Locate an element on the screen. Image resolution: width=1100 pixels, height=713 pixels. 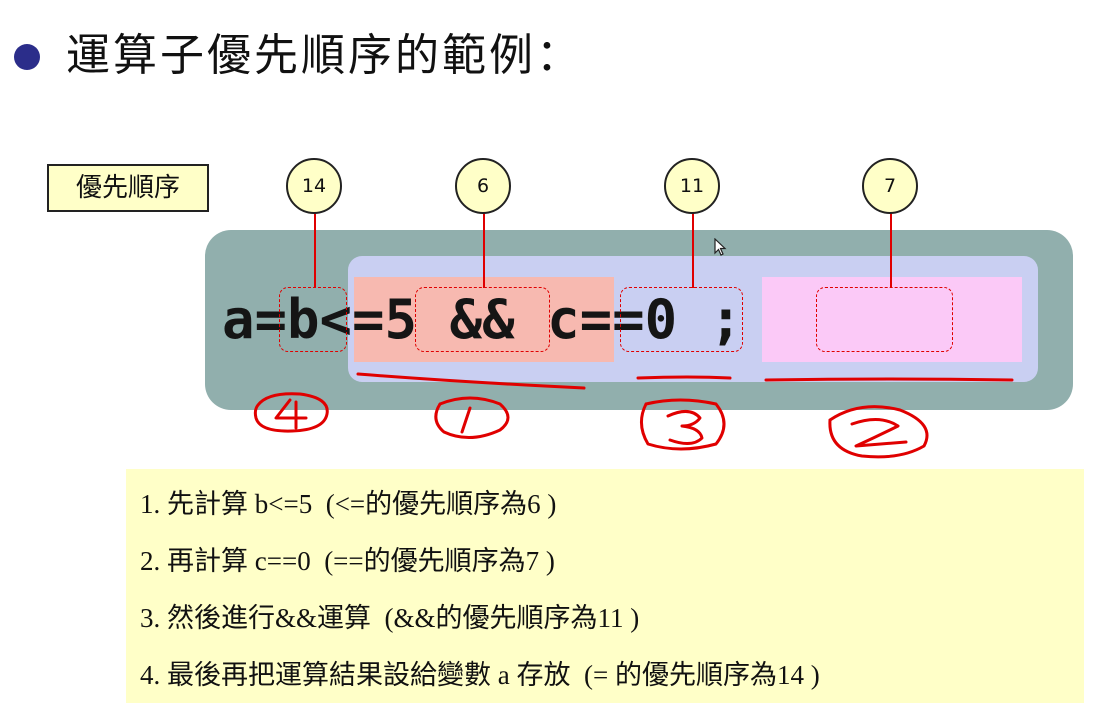
underline-and is located at coordinates (684, 377).